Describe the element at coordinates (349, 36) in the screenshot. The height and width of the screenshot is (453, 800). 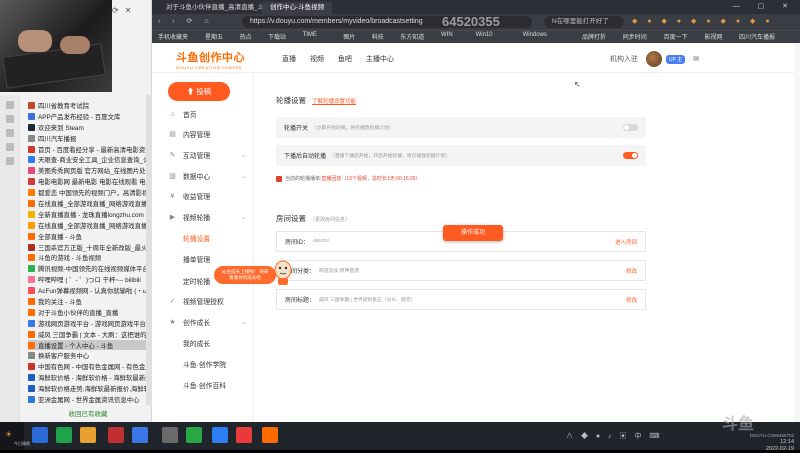
I see `bookmark-item: 图片` at that location.